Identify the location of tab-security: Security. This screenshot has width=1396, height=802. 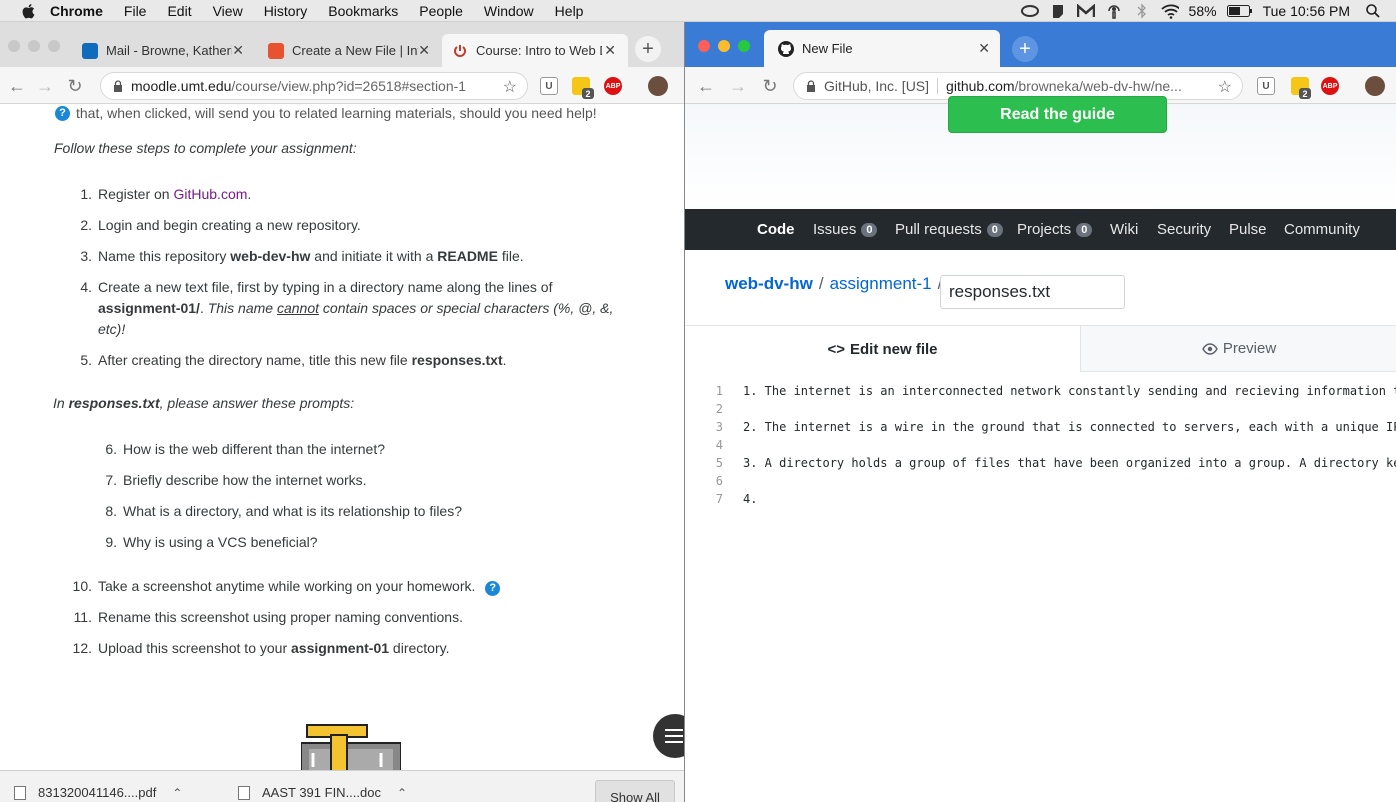
(1184, 229).